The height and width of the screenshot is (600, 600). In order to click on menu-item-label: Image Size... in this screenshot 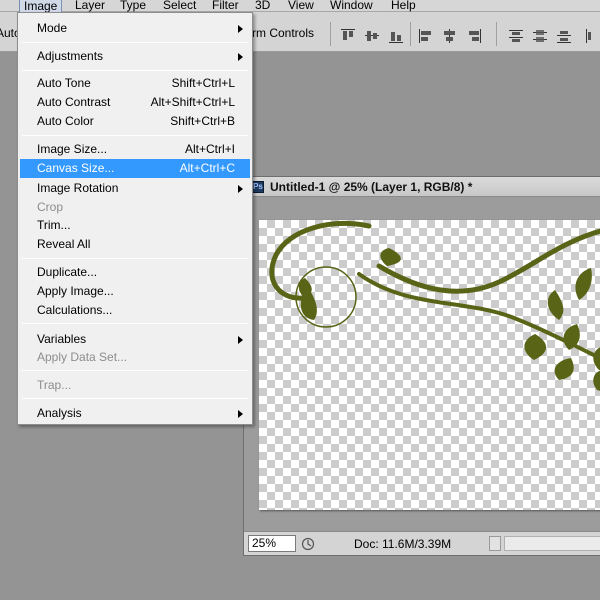, I will do `click(72, 149)`.